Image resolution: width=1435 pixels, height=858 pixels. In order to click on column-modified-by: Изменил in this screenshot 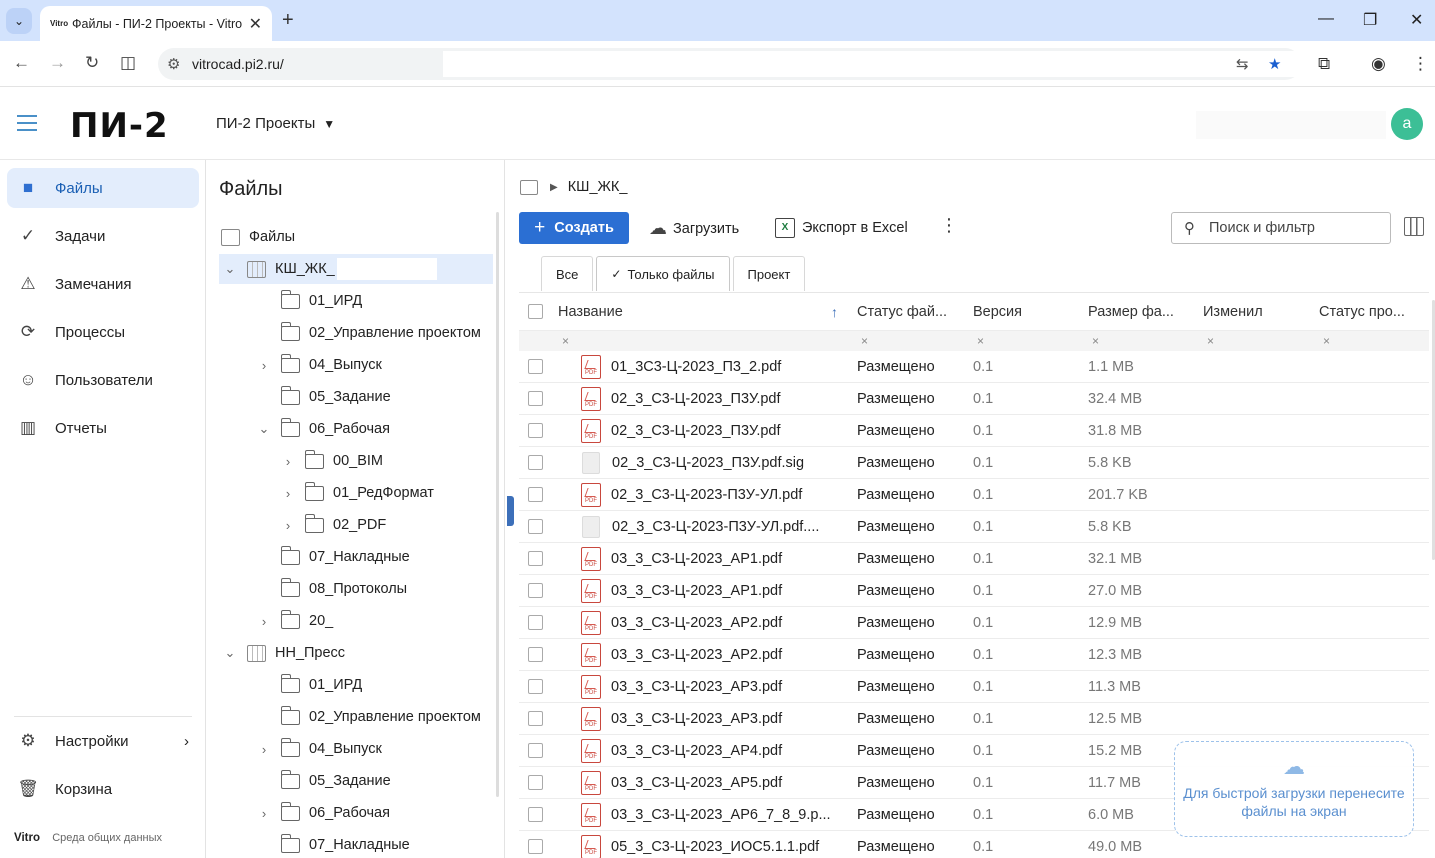, I will do `click(1233, 312)`.